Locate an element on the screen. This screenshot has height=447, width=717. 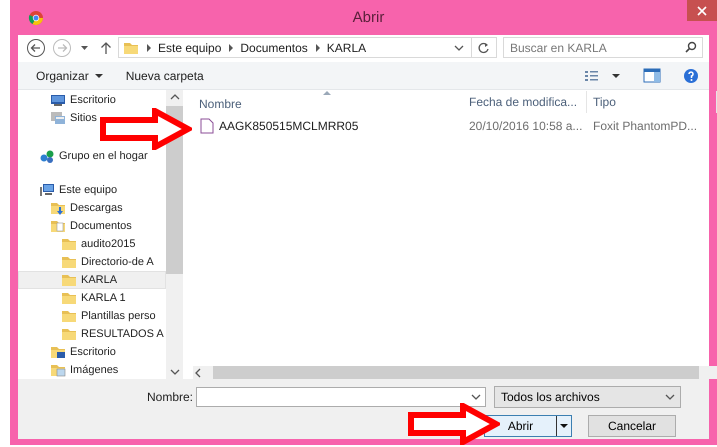
sidebar-item: Descargas is located at coordinates (71, 208).